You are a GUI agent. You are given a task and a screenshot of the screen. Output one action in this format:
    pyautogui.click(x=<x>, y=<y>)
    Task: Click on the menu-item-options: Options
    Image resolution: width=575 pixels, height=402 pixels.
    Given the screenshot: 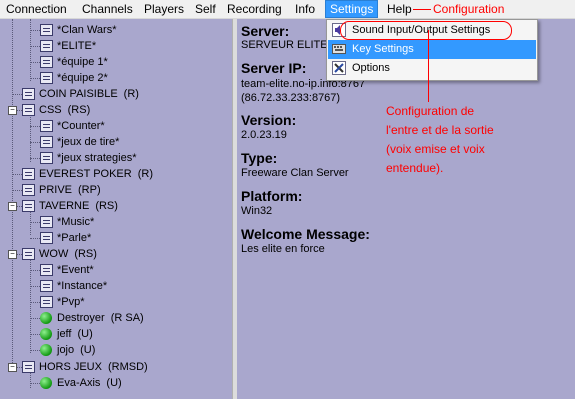 What is the action you would take?
    pyautogui.click(x=432, y=68)
    